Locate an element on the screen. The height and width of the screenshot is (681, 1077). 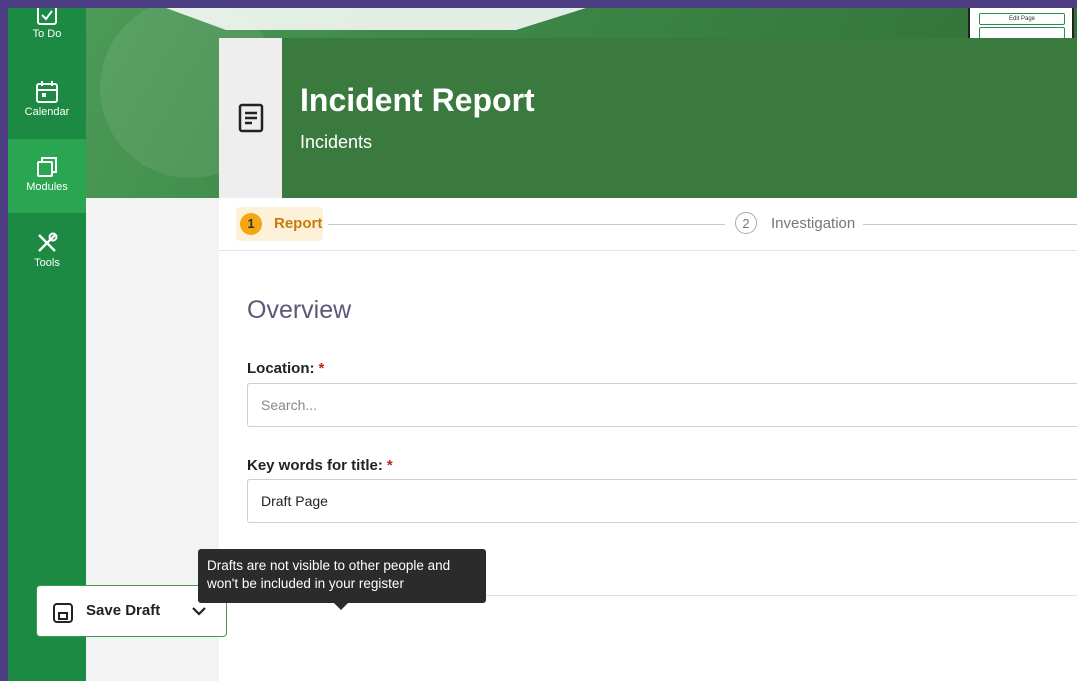
document-icon is located at coordinates (251, 118).